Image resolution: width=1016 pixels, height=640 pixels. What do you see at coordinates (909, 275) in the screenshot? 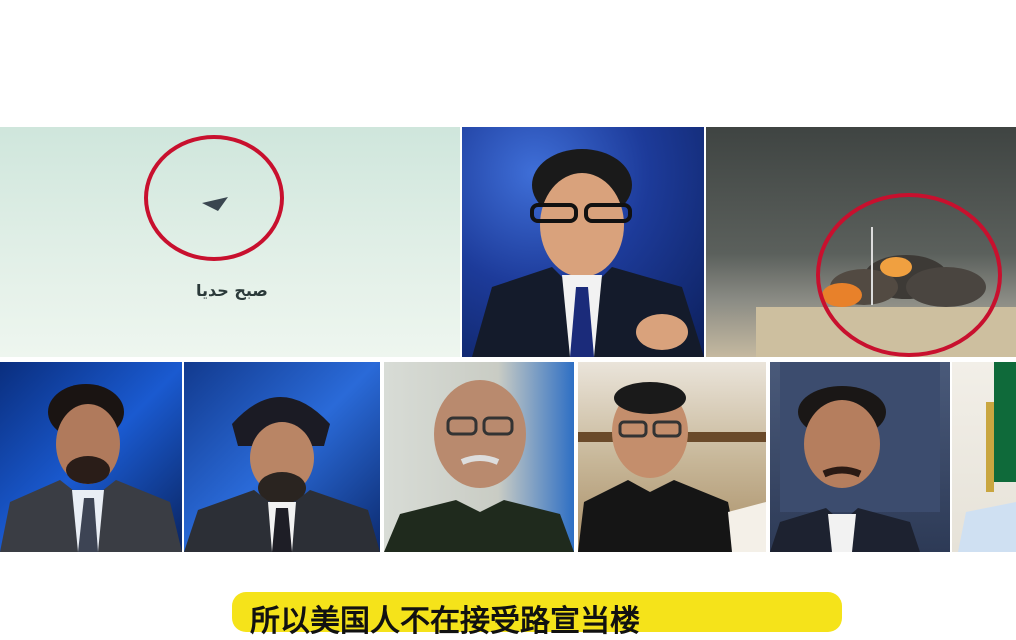
I see `highlight-circle` at bounding box center [909, 275].